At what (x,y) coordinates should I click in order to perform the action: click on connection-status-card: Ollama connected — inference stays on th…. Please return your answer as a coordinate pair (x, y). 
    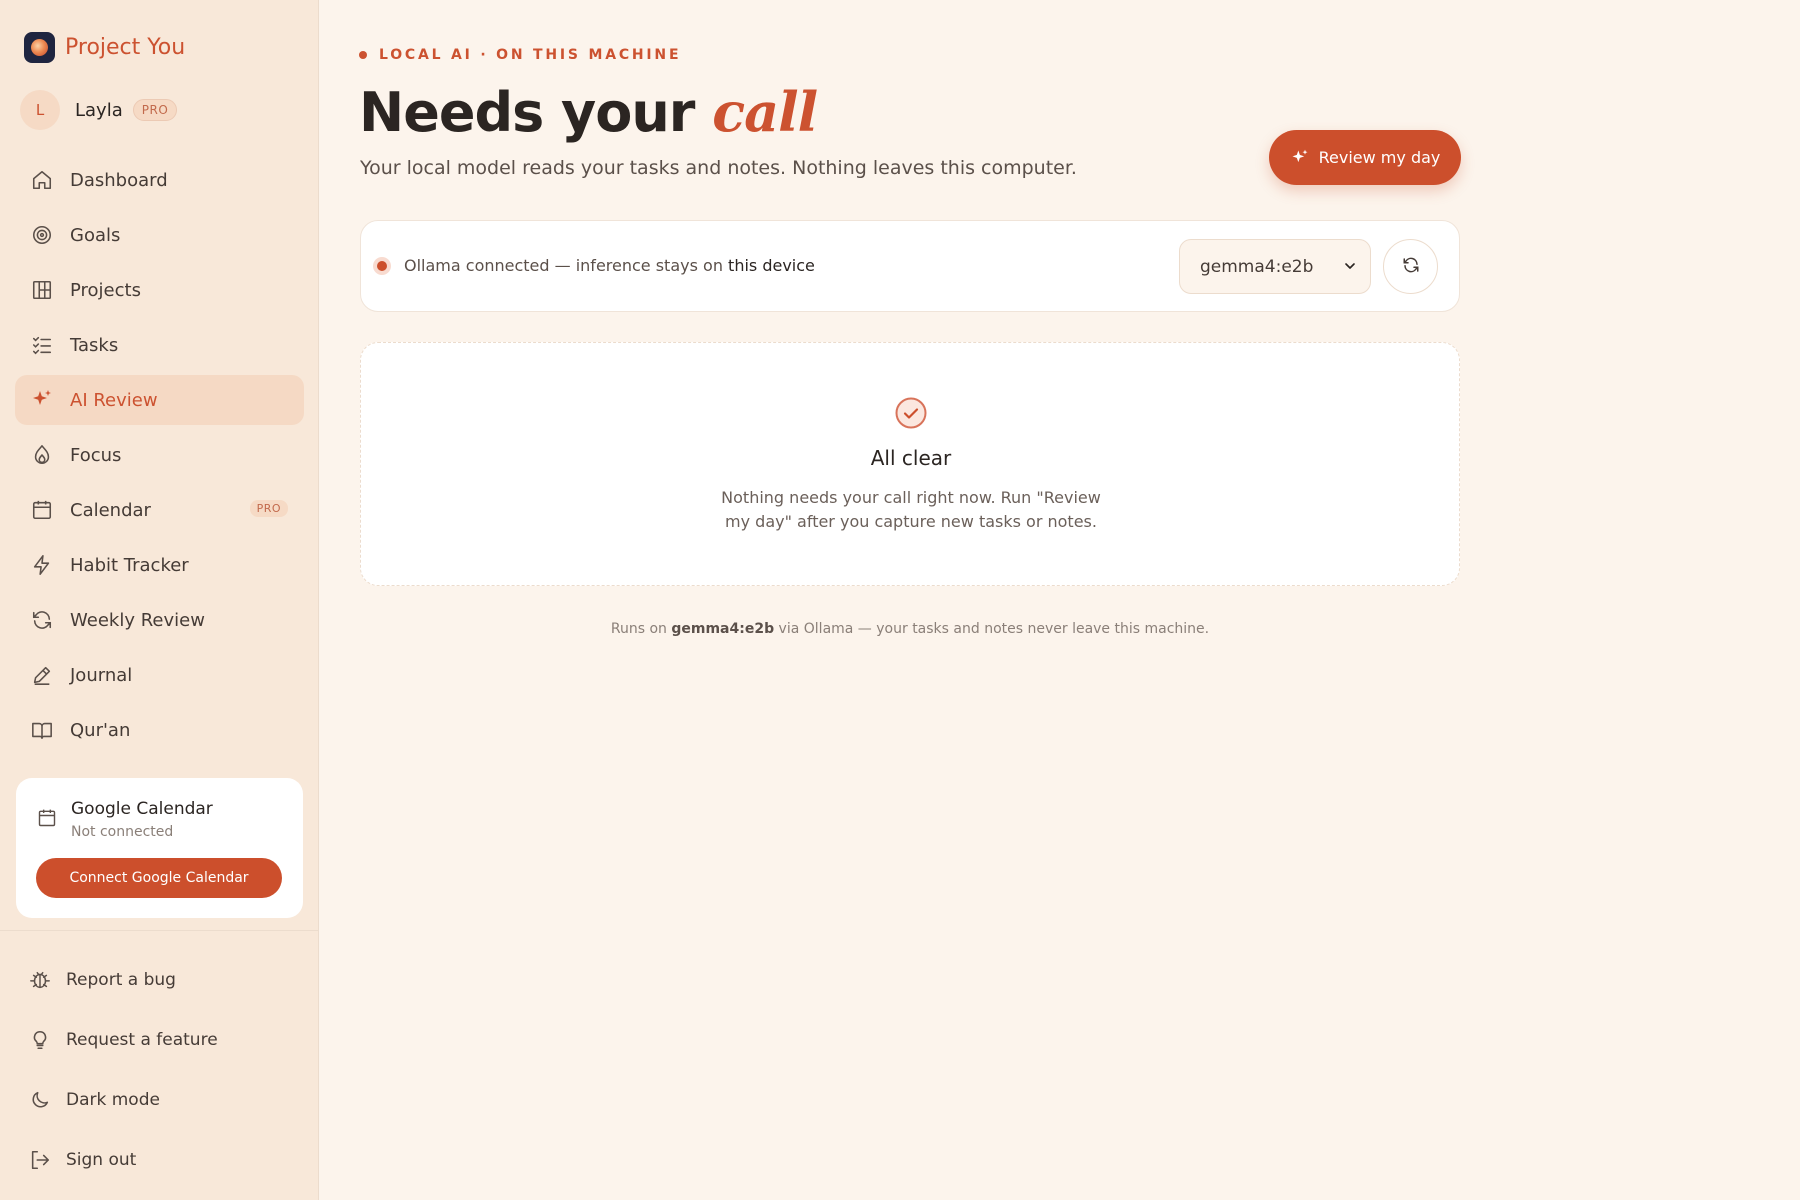
    Looking at the image, I should click on (910, 266).